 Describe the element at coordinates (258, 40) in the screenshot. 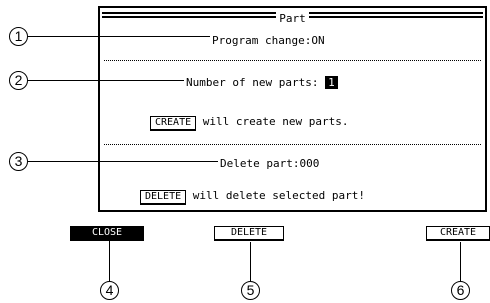

I see `program-change-label: Program change` at that location.